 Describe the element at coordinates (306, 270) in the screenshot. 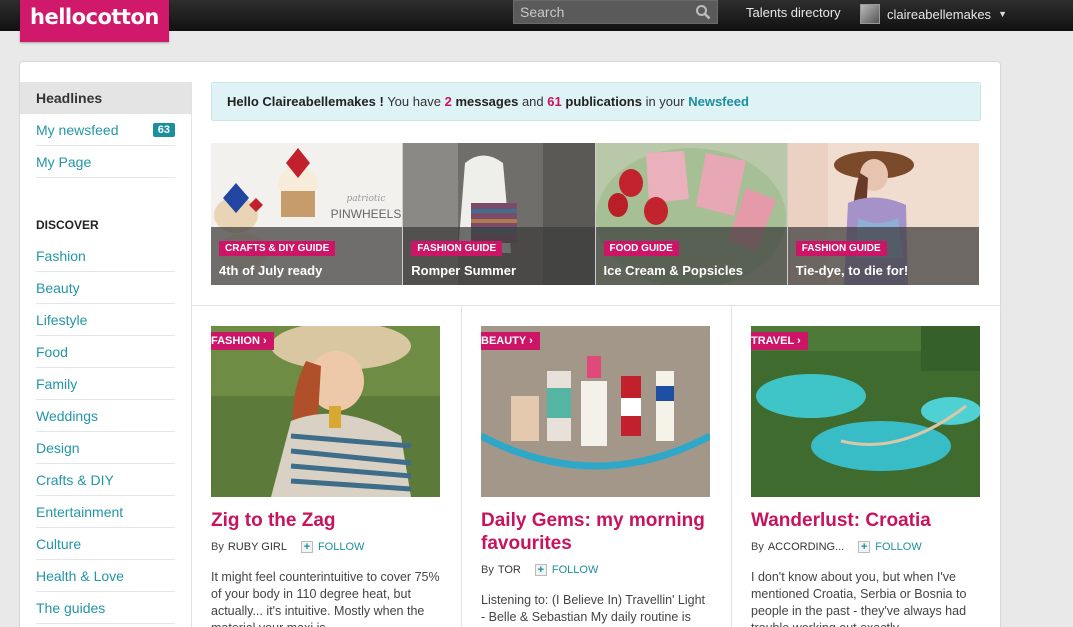

I see `guide-title: 4th of July ready` at that location.